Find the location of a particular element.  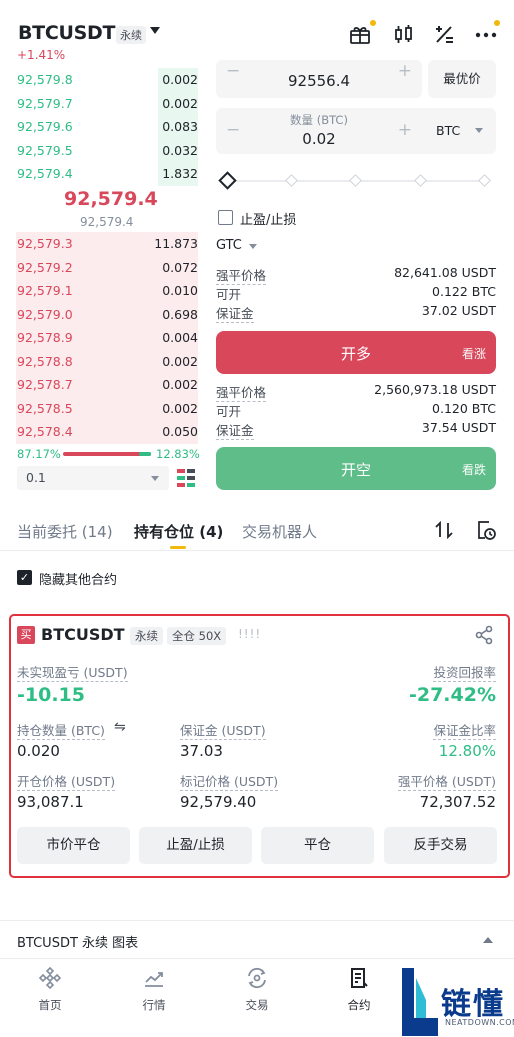

margin-ratio-label: 保证金比率 is located at coordinates (464, 730).